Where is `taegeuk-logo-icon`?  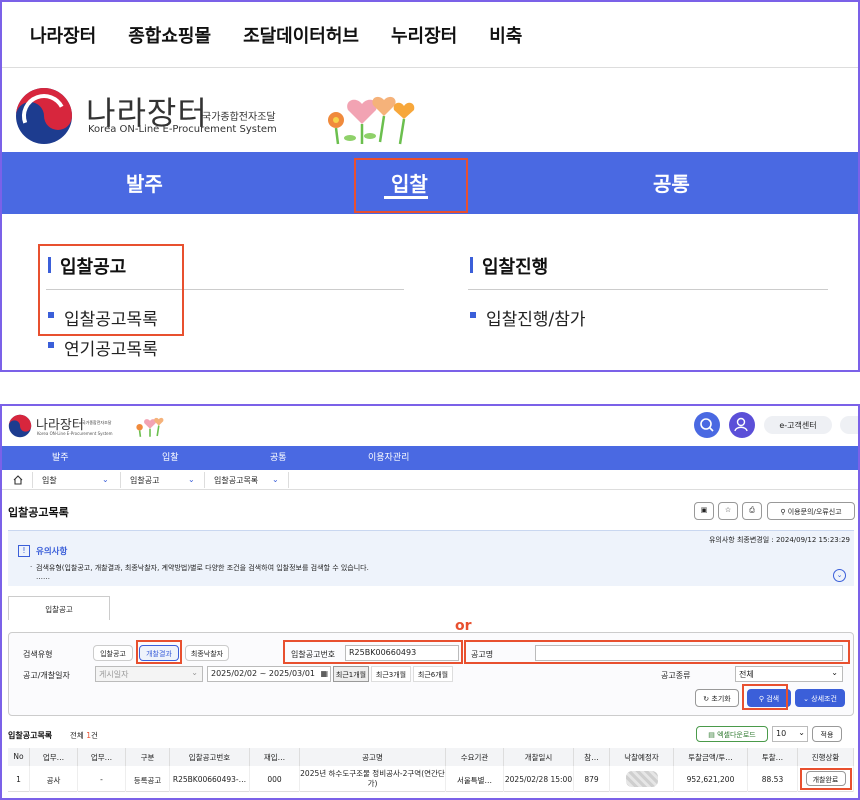 taegeuk-logo-icon is located at coordinates (44, 116).